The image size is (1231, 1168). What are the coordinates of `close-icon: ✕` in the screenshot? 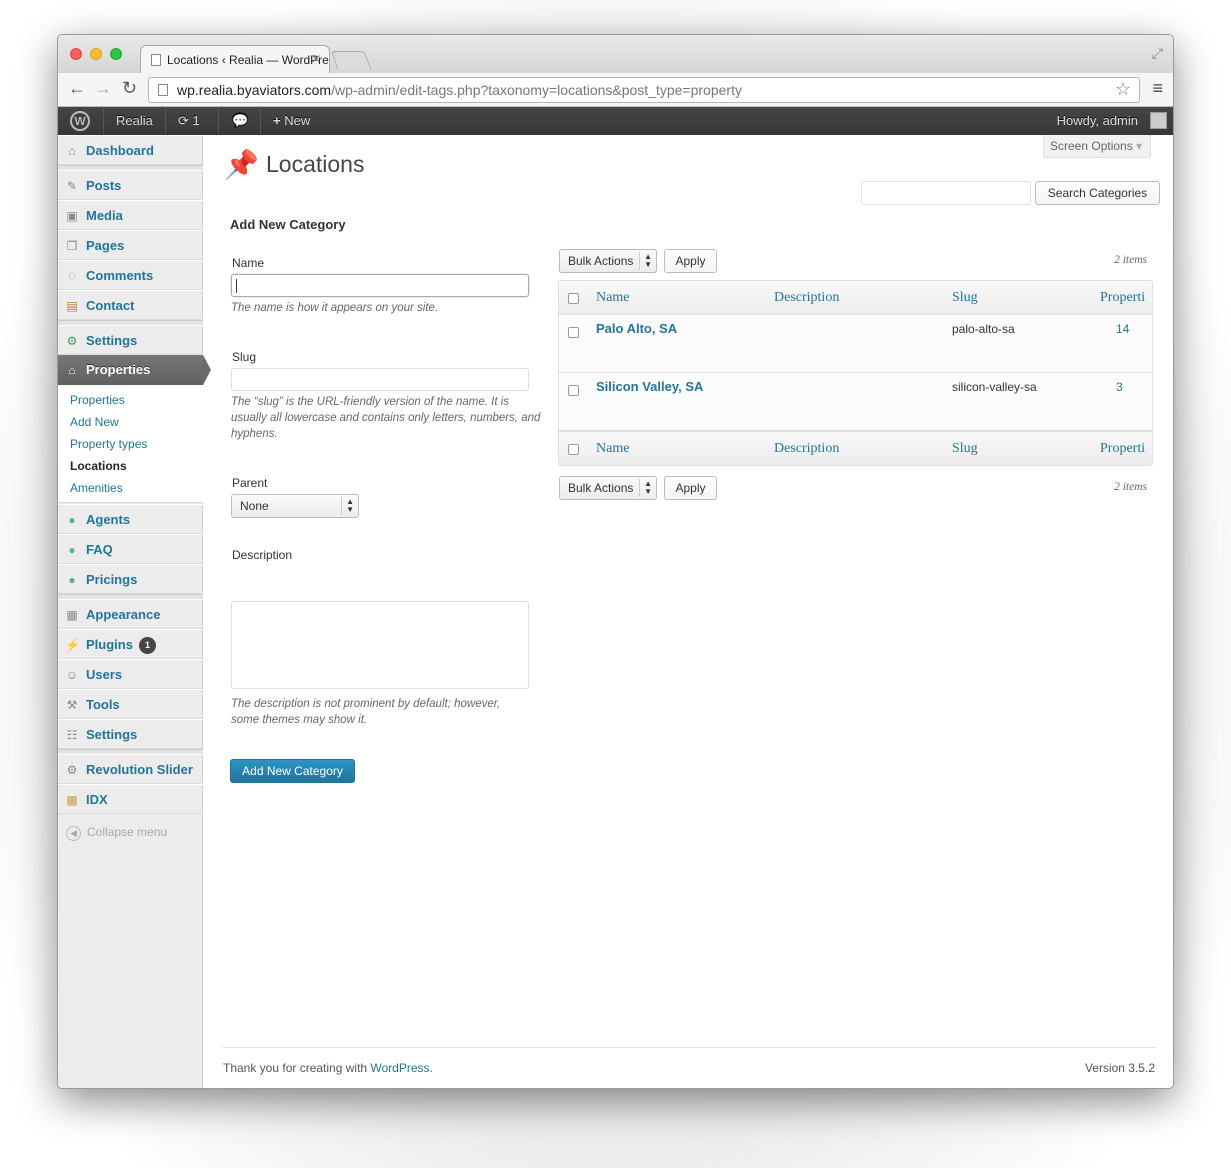 It's located at (316, 59).